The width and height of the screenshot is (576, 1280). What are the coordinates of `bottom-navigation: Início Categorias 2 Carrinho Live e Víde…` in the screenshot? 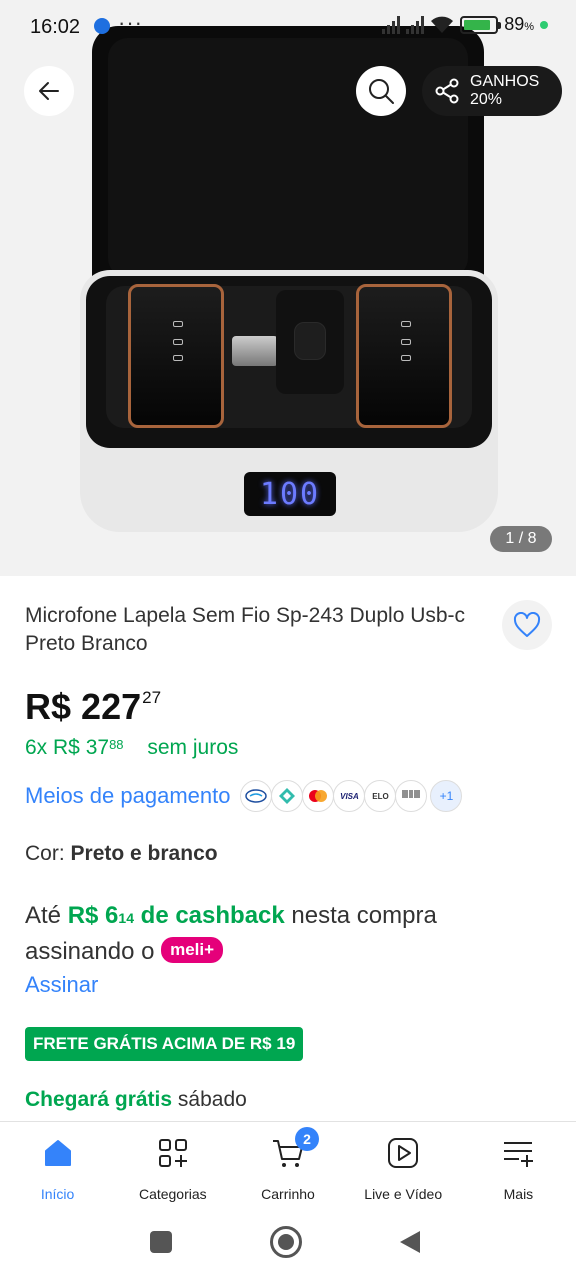 It's located at (288, 1164).